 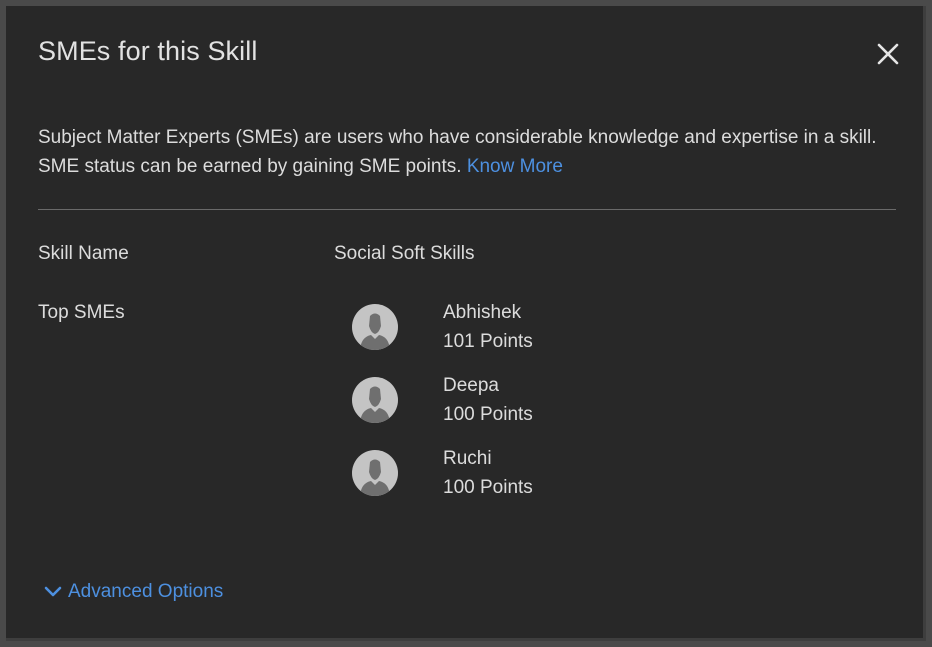 What do you see at coordinates (467, 458) in the screenshot?
I see `sme-name: Ruchi` at bounding box center [467, 458].